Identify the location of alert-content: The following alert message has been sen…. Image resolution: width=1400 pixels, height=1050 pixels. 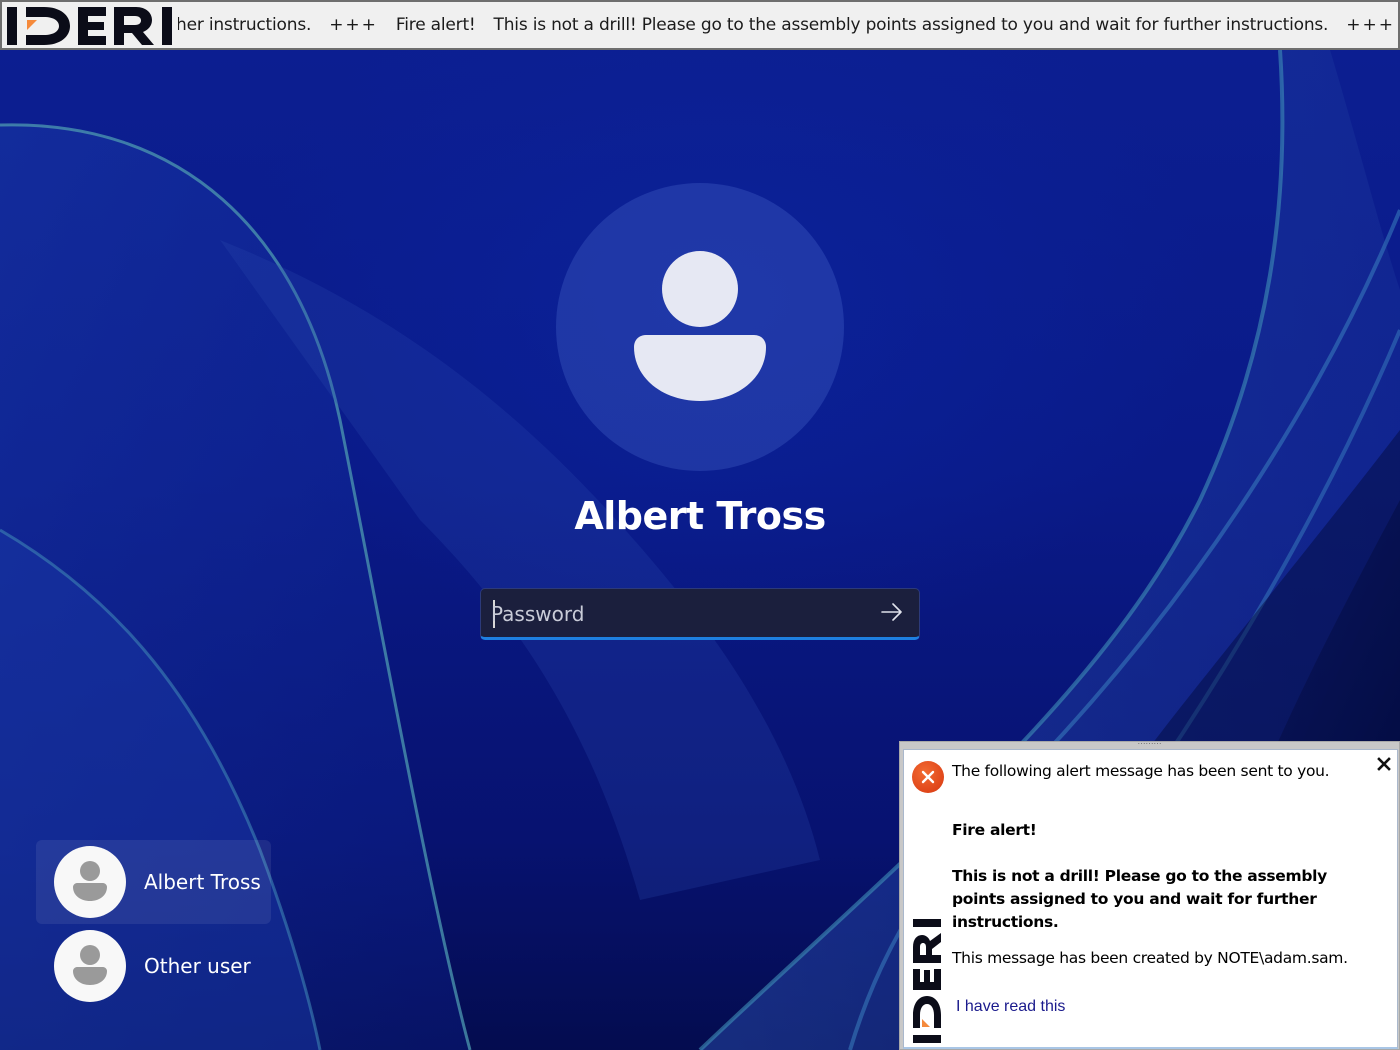
(1164, 864).